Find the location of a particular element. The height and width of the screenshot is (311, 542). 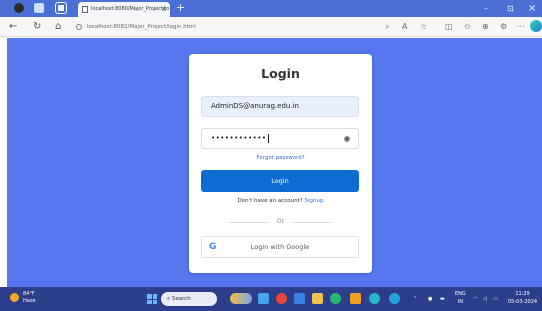

google-icon: G is located at coordinates (213, 247).